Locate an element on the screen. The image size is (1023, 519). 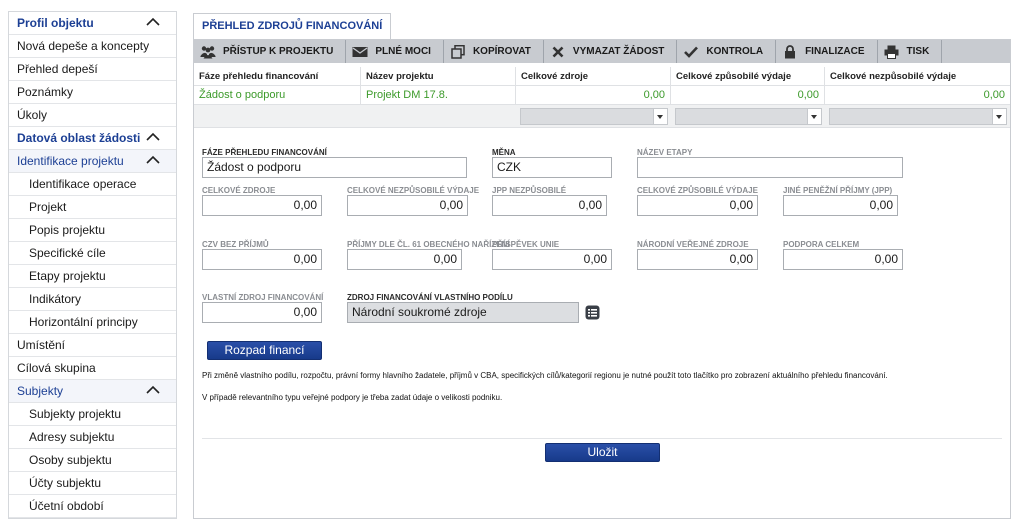
grid-header-celkove-zdroje: Celkové zdroje is located at coordinates (593, 76).